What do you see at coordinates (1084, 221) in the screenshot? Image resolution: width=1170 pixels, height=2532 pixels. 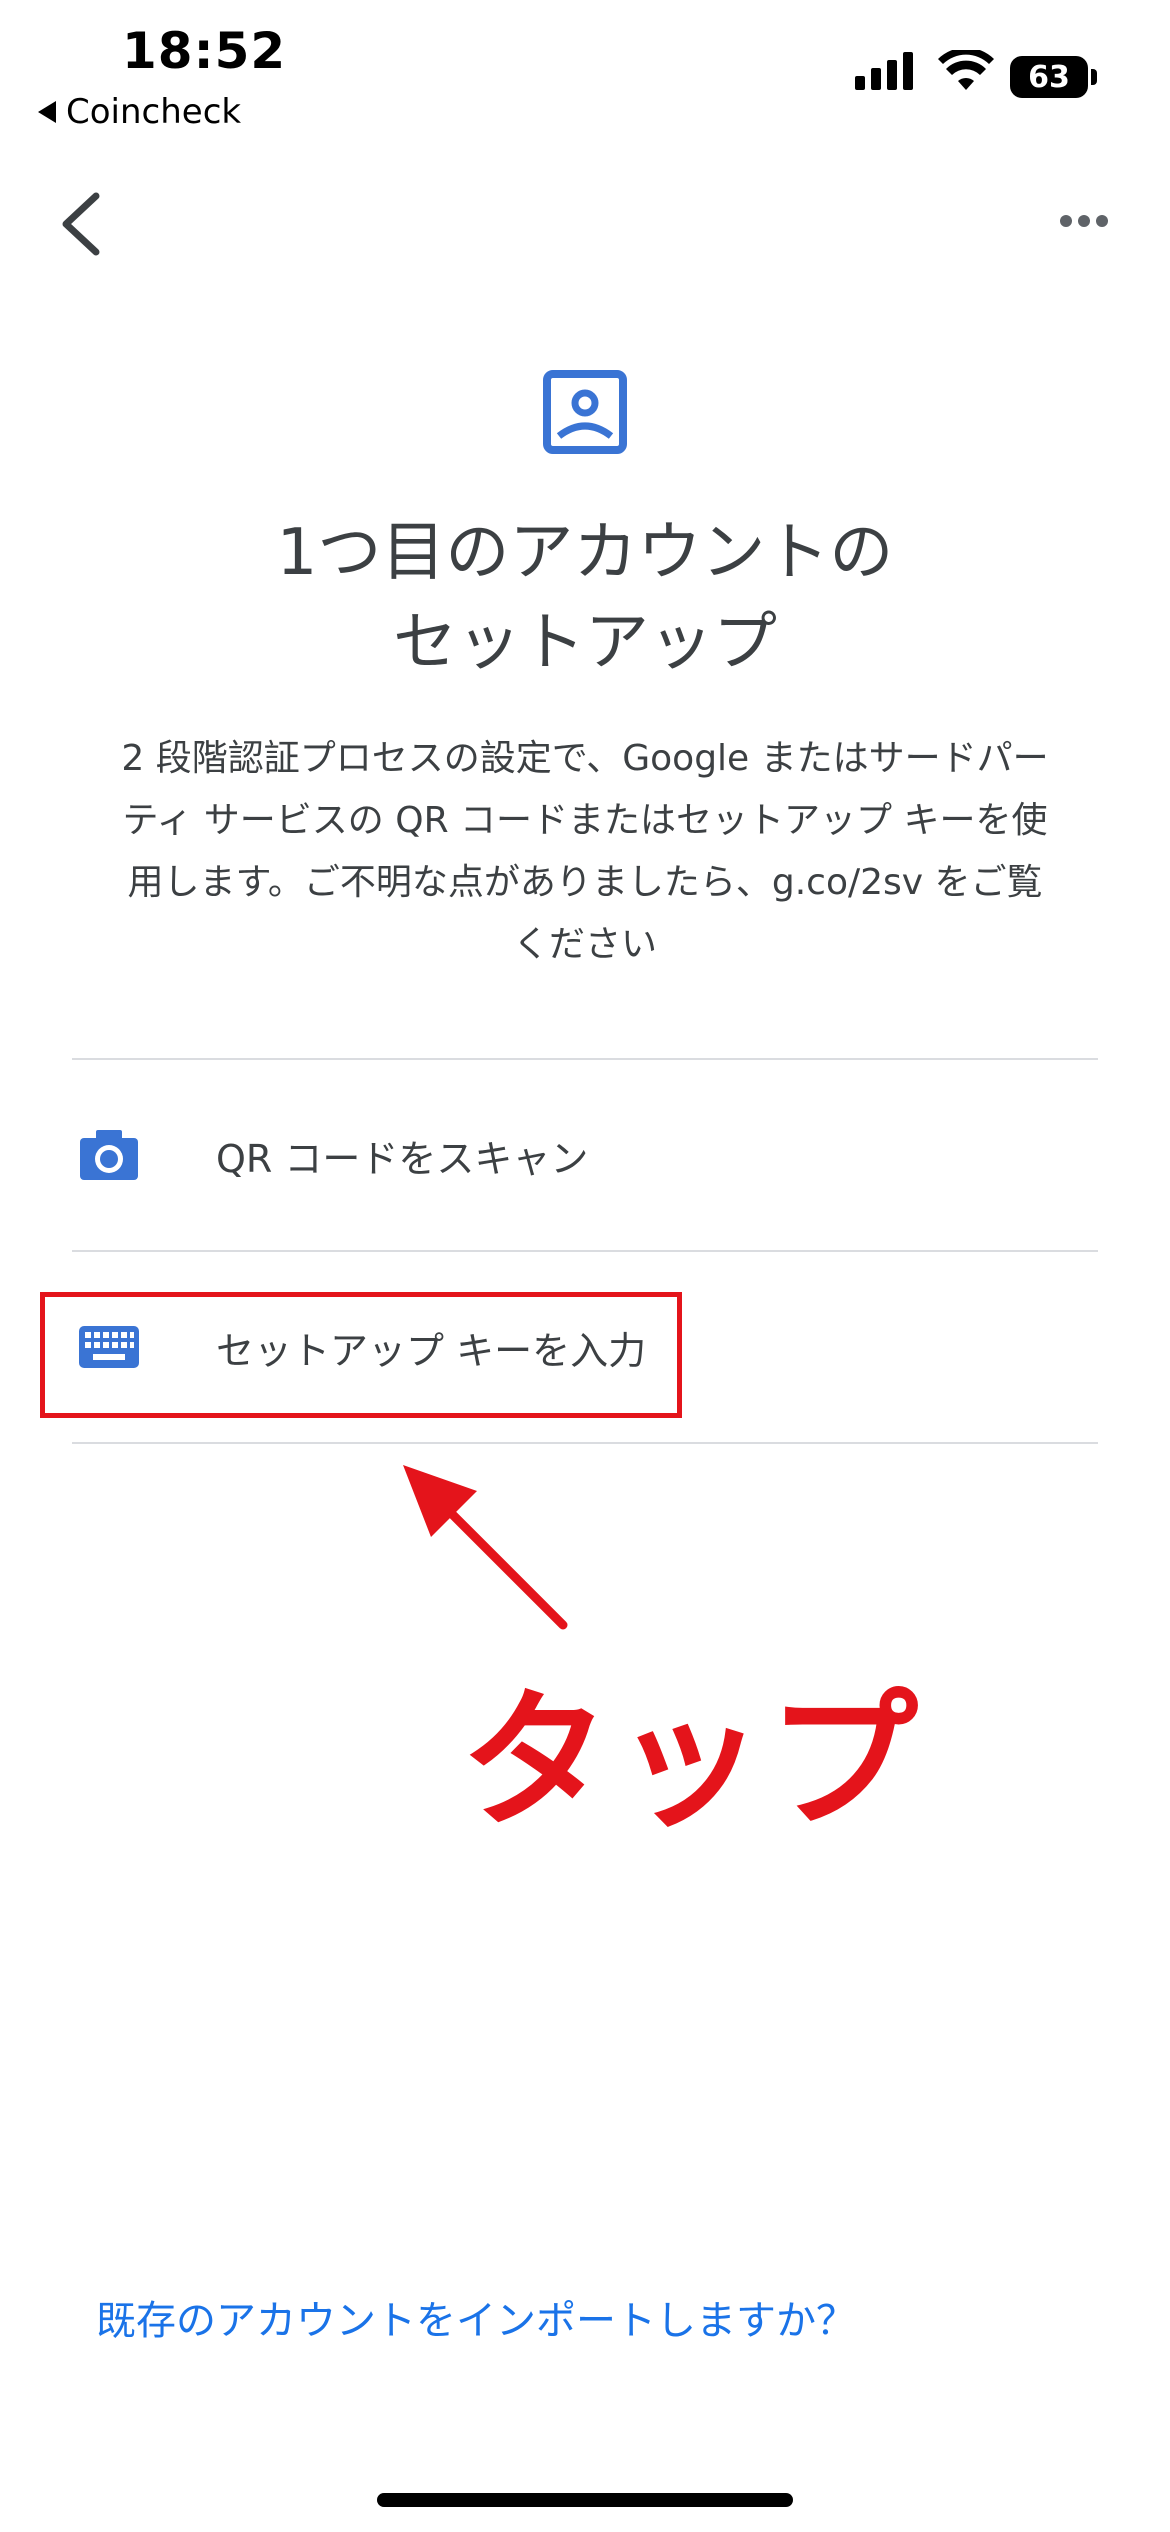 I see `more-horizontal-icon` at bounding box center [1084, 221].